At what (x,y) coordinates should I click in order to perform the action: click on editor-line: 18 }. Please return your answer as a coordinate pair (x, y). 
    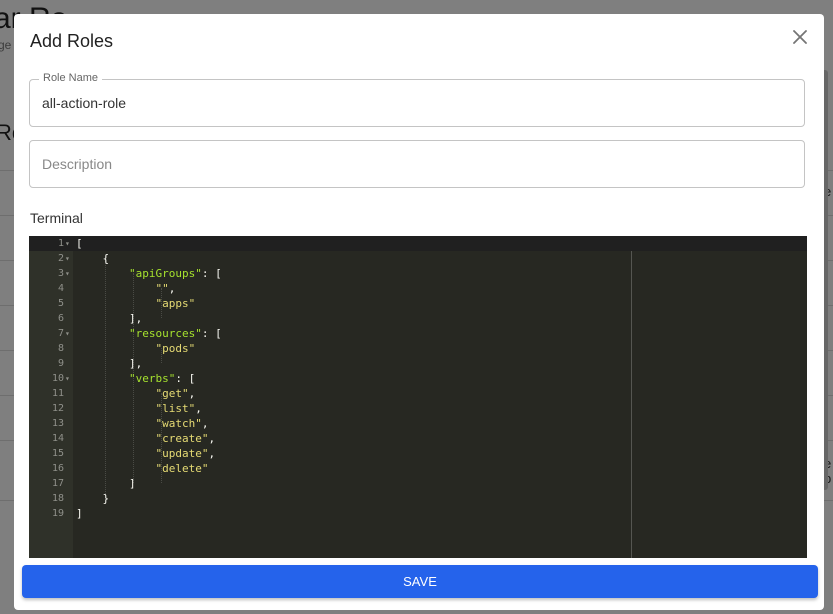
    Looking at the image, I should click on (418, 498).